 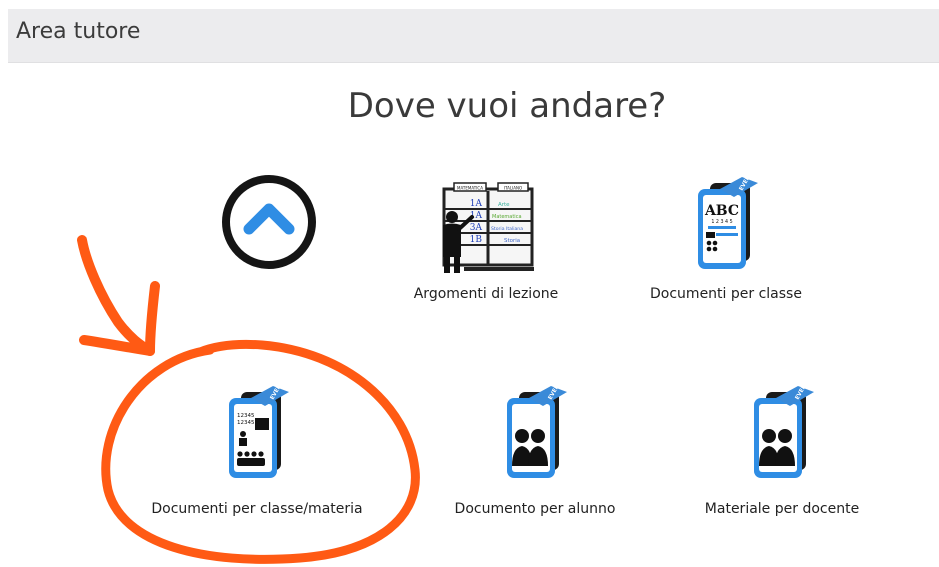 What do you see at coordinates (784, 431) in the screenshot?
I see `teacher-material-icon: EVENT` at bounding box center [784, 431].